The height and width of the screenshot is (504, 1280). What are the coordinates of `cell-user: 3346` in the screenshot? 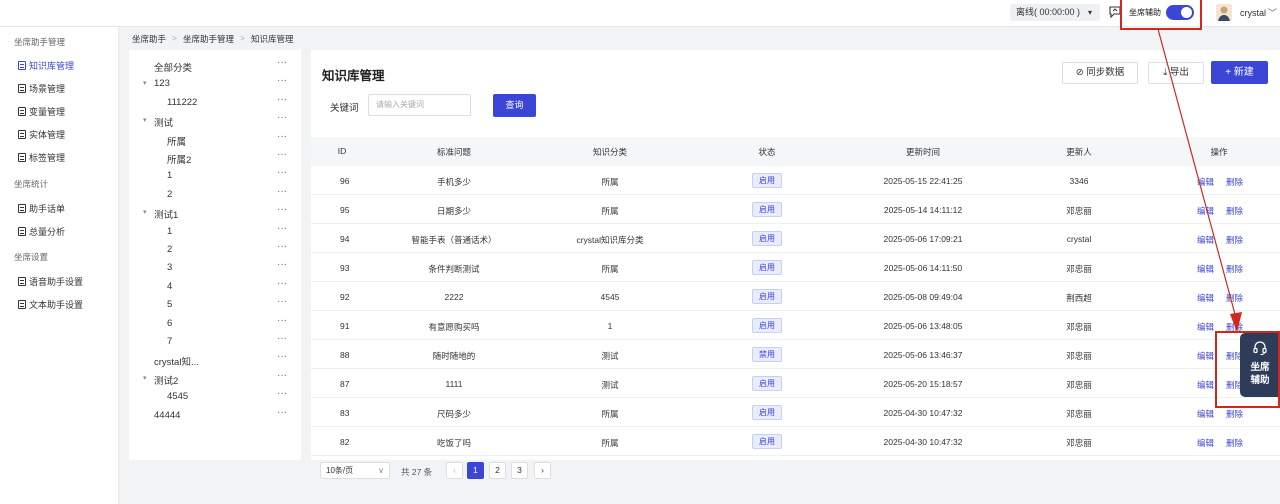 It's located at (1079, 181).